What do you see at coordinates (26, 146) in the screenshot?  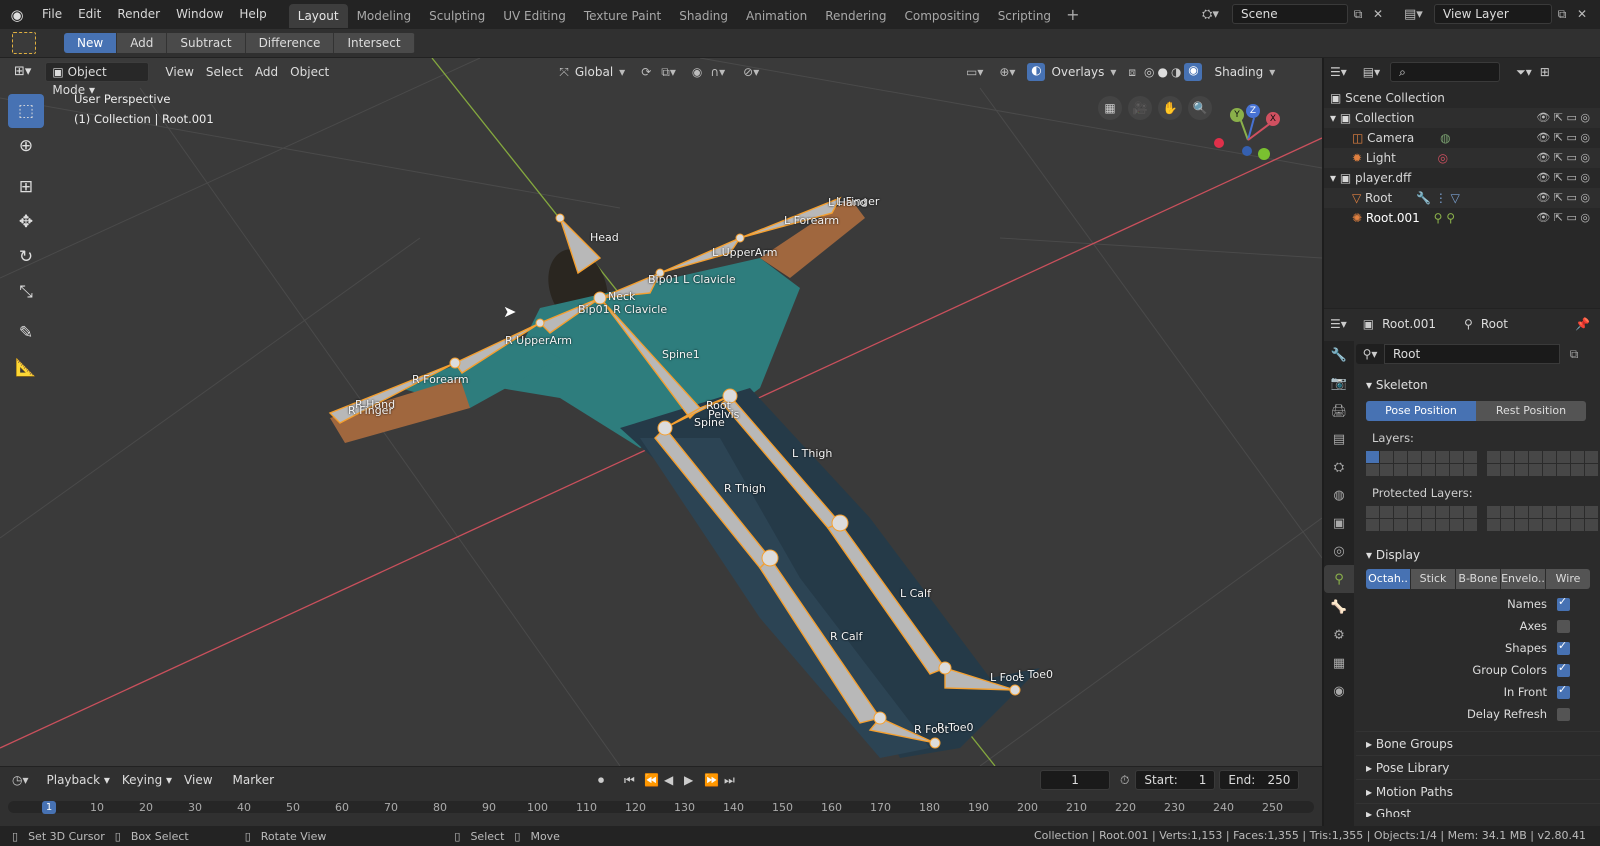 I see `cursor-tool-icon: ⊕` at bounding box center [26, 146].